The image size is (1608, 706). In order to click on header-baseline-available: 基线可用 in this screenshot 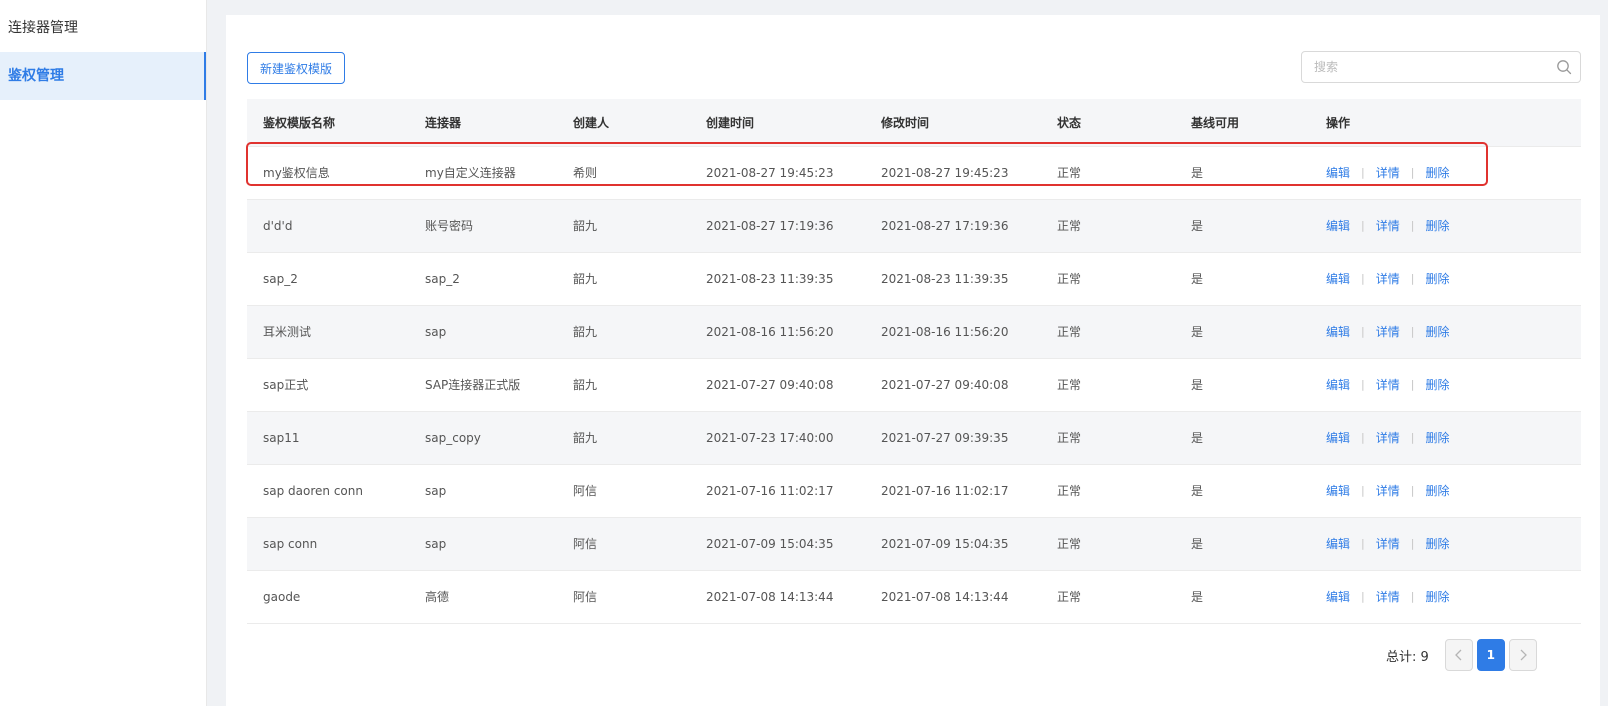, I will do `click(1215, 123)`.